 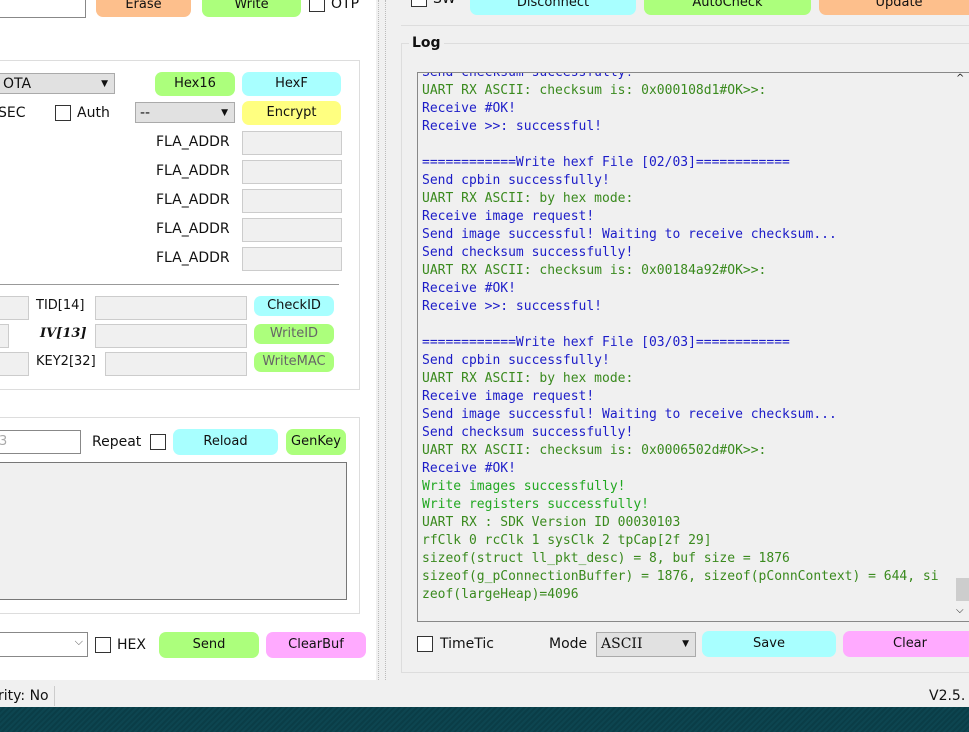 I want to click on clearbuf-button: ClearBuf, so click(x=316, y=645).